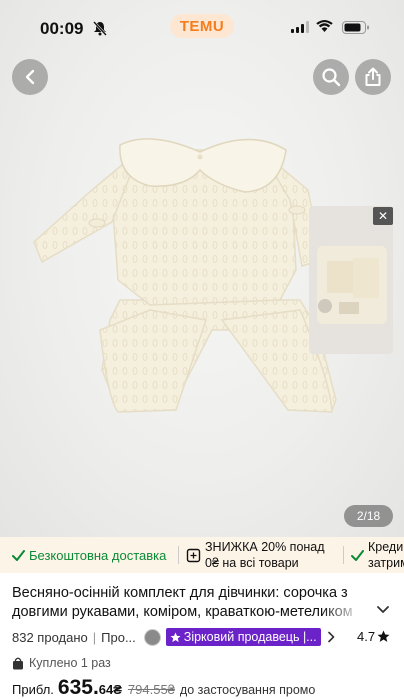 The image size is (404, 699). I want to click on wifi-icon, so click(324, 26).